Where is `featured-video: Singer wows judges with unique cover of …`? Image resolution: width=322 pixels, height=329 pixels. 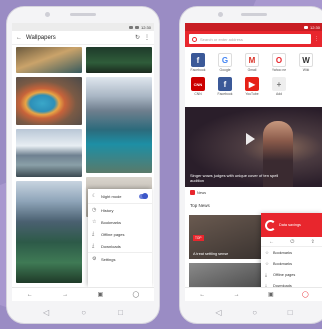
featured-video: Singer wows judges with unique cover of … is located at coordinates (253, 147).